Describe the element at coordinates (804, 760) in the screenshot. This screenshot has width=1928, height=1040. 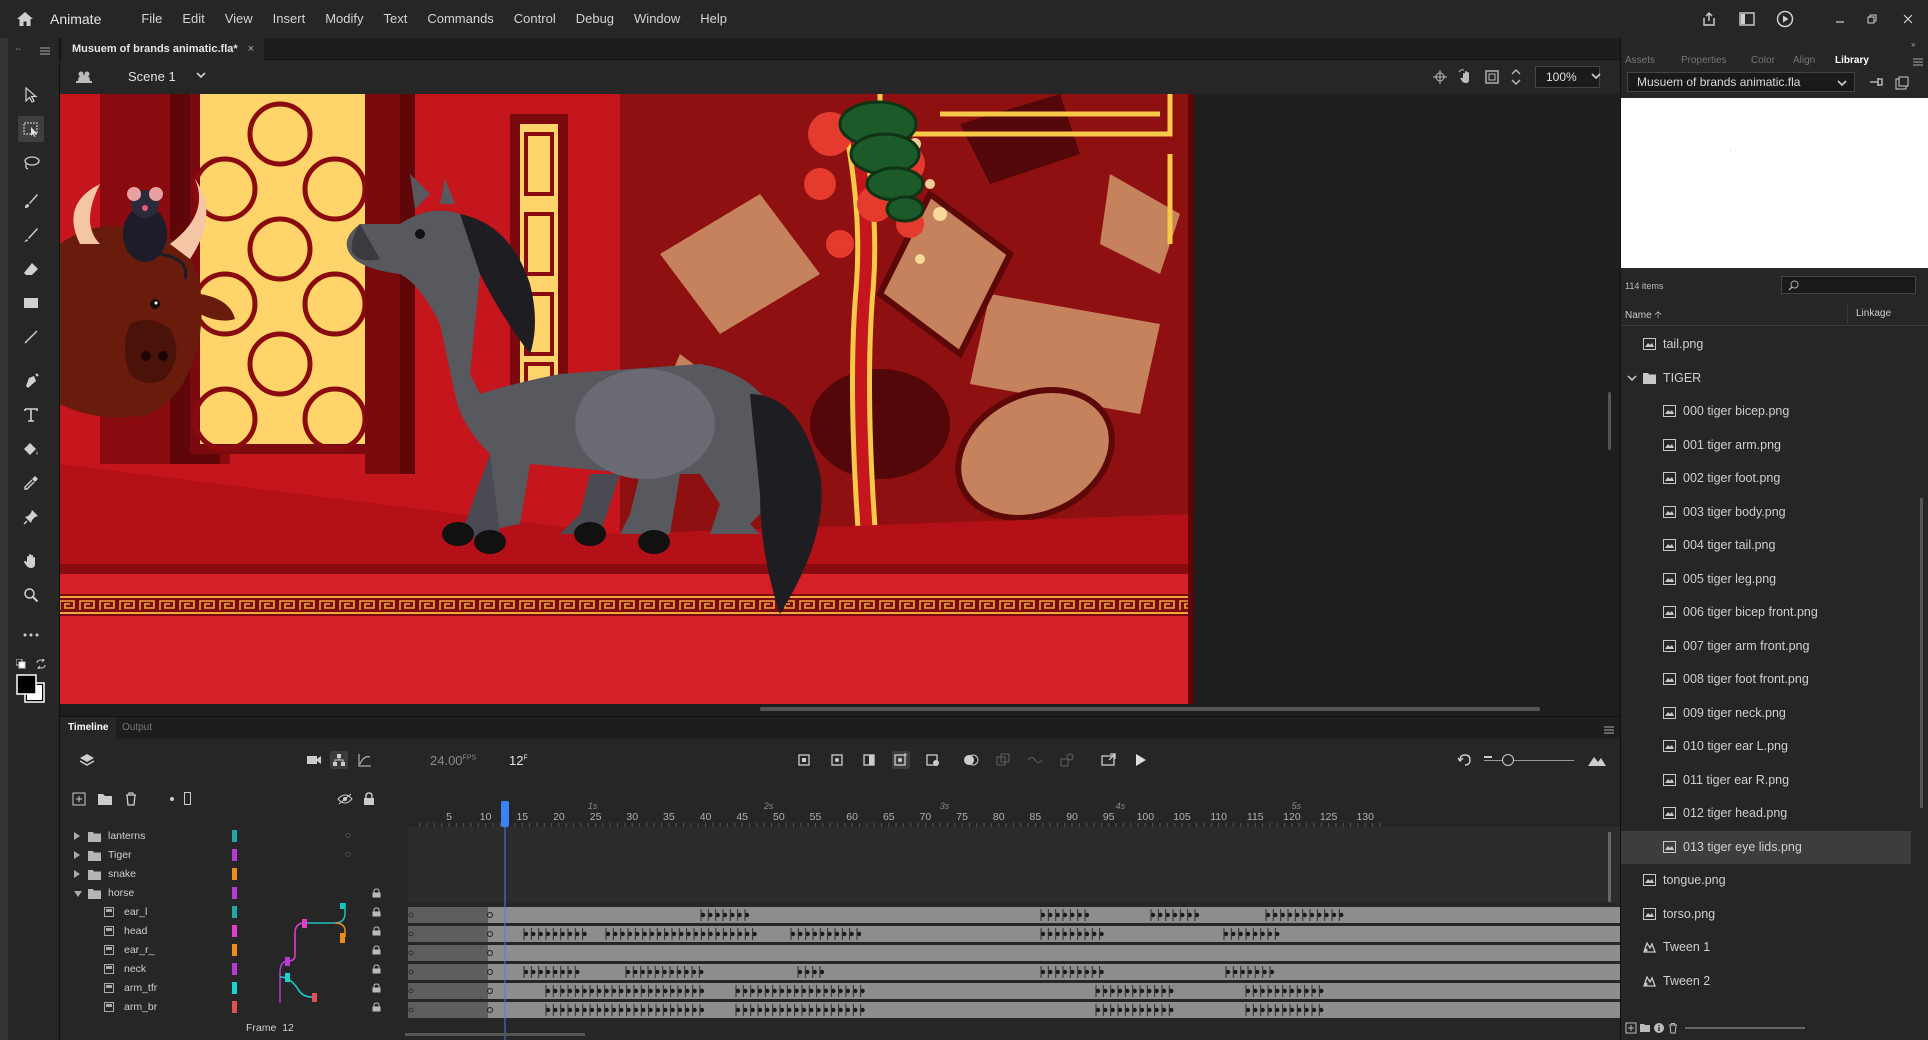
I see `stop-icon` at that location.